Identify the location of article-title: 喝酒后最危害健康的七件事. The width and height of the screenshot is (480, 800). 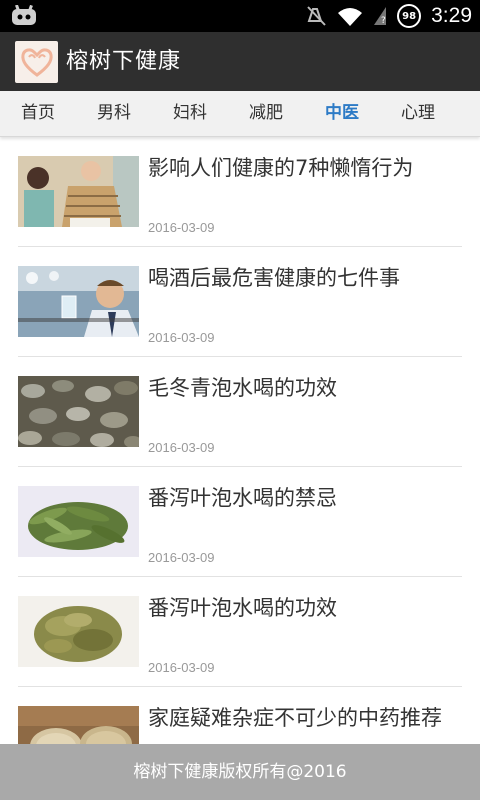
(300, 278).